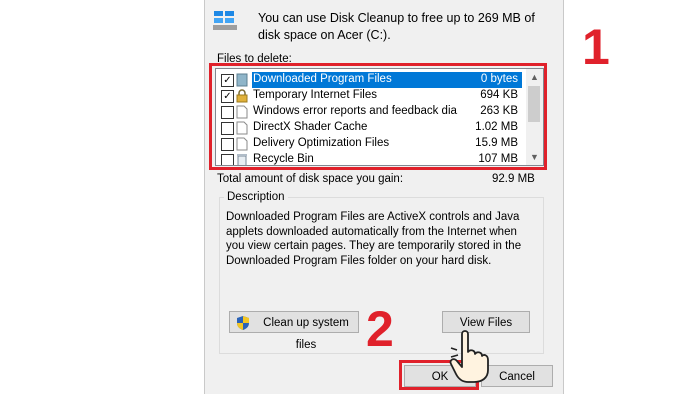  What do you see at coordinates (469, 356) in the screenshot?
I see `pointing-hand-icon` at bounding box center [469, 356].